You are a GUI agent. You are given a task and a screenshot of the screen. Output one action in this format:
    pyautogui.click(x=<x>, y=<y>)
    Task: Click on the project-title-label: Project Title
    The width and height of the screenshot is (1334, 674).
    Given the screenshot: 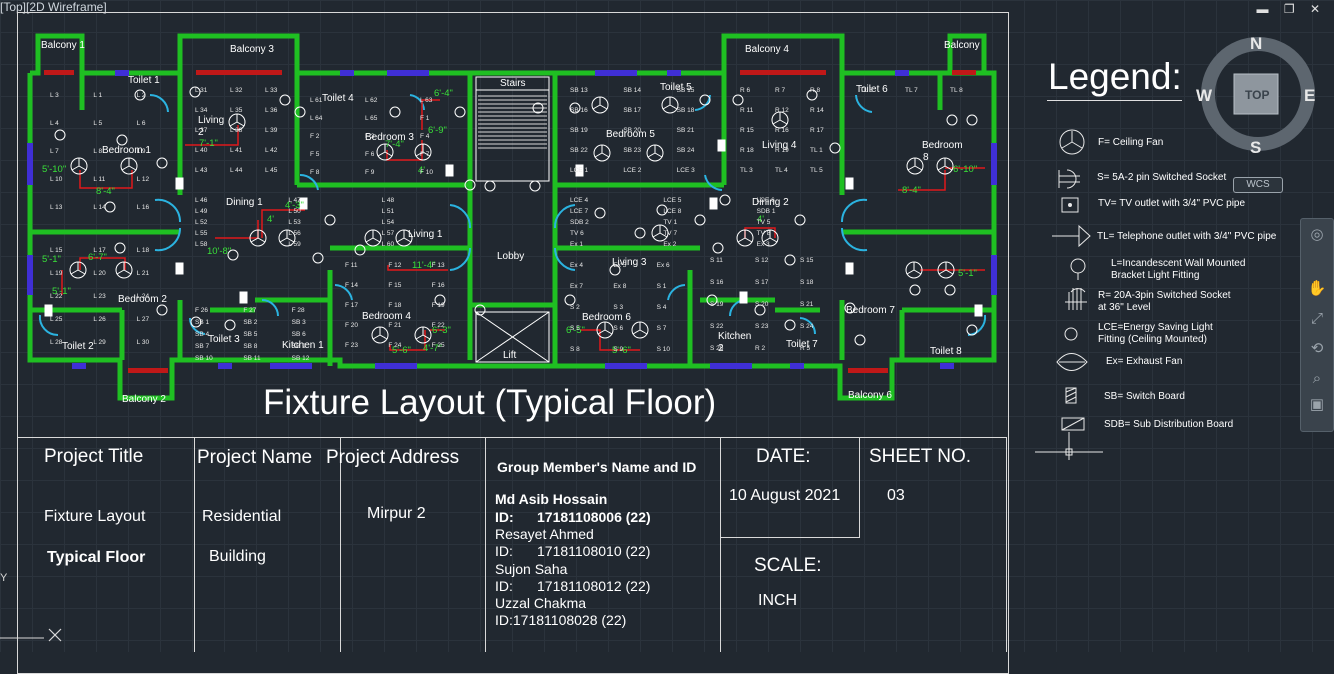 What is the action you would take?
    pyautogui.click(x=93, y=457)
    